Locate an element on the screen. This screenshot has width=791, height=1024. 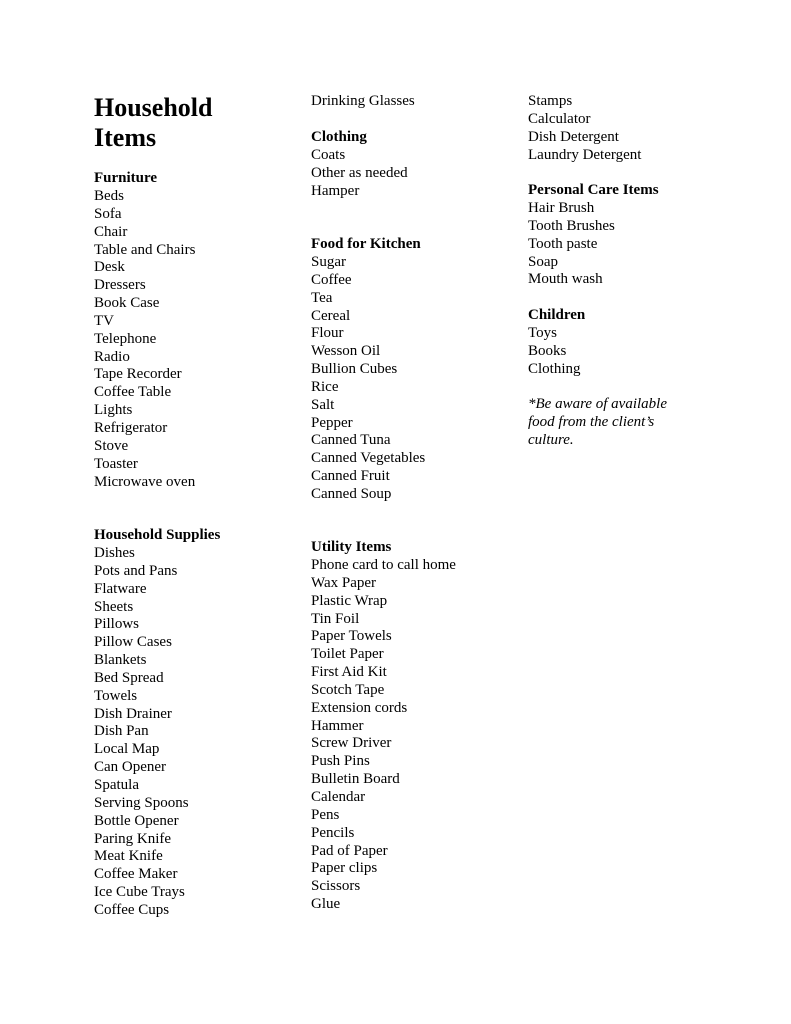
list-item: Local Map is located at coordinates (127, 749).